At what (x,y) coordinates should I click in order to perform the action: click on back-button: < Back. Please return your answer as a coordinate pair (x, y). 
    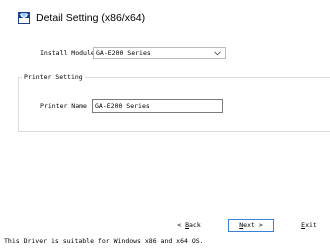
    Looking at the image, I should click on (189, 225).